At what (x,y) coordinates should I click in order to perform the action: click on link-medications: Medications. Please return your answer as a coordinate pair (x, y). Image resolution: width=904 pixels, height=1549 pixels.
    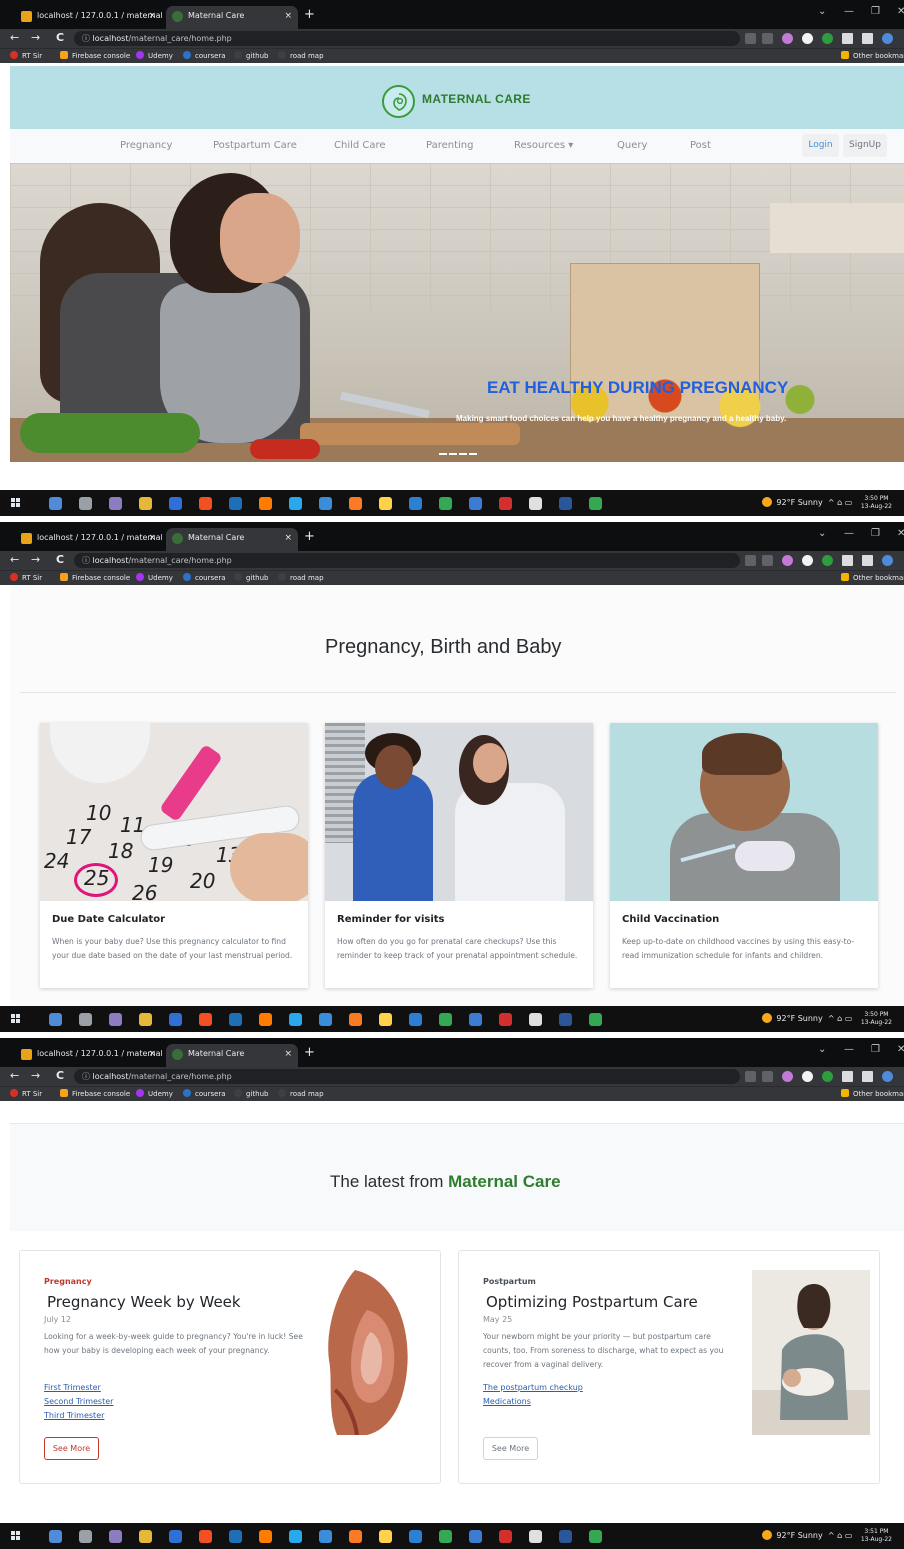
    Looking at the image, I should click on (507, 1401).